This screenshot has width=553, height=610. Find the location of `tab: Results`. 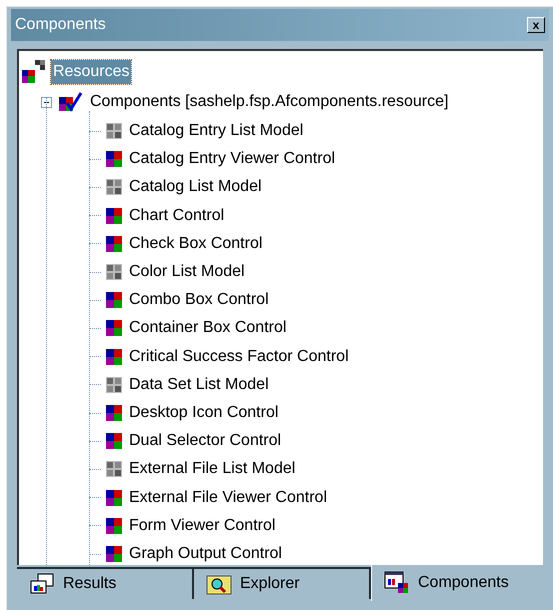

tab: Results is located at coordinates (105, 583).